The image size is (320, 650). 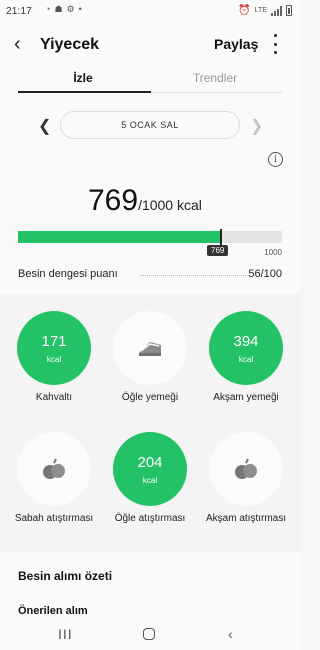 I want to click on info-icon: i, so click(x=275, y=159).